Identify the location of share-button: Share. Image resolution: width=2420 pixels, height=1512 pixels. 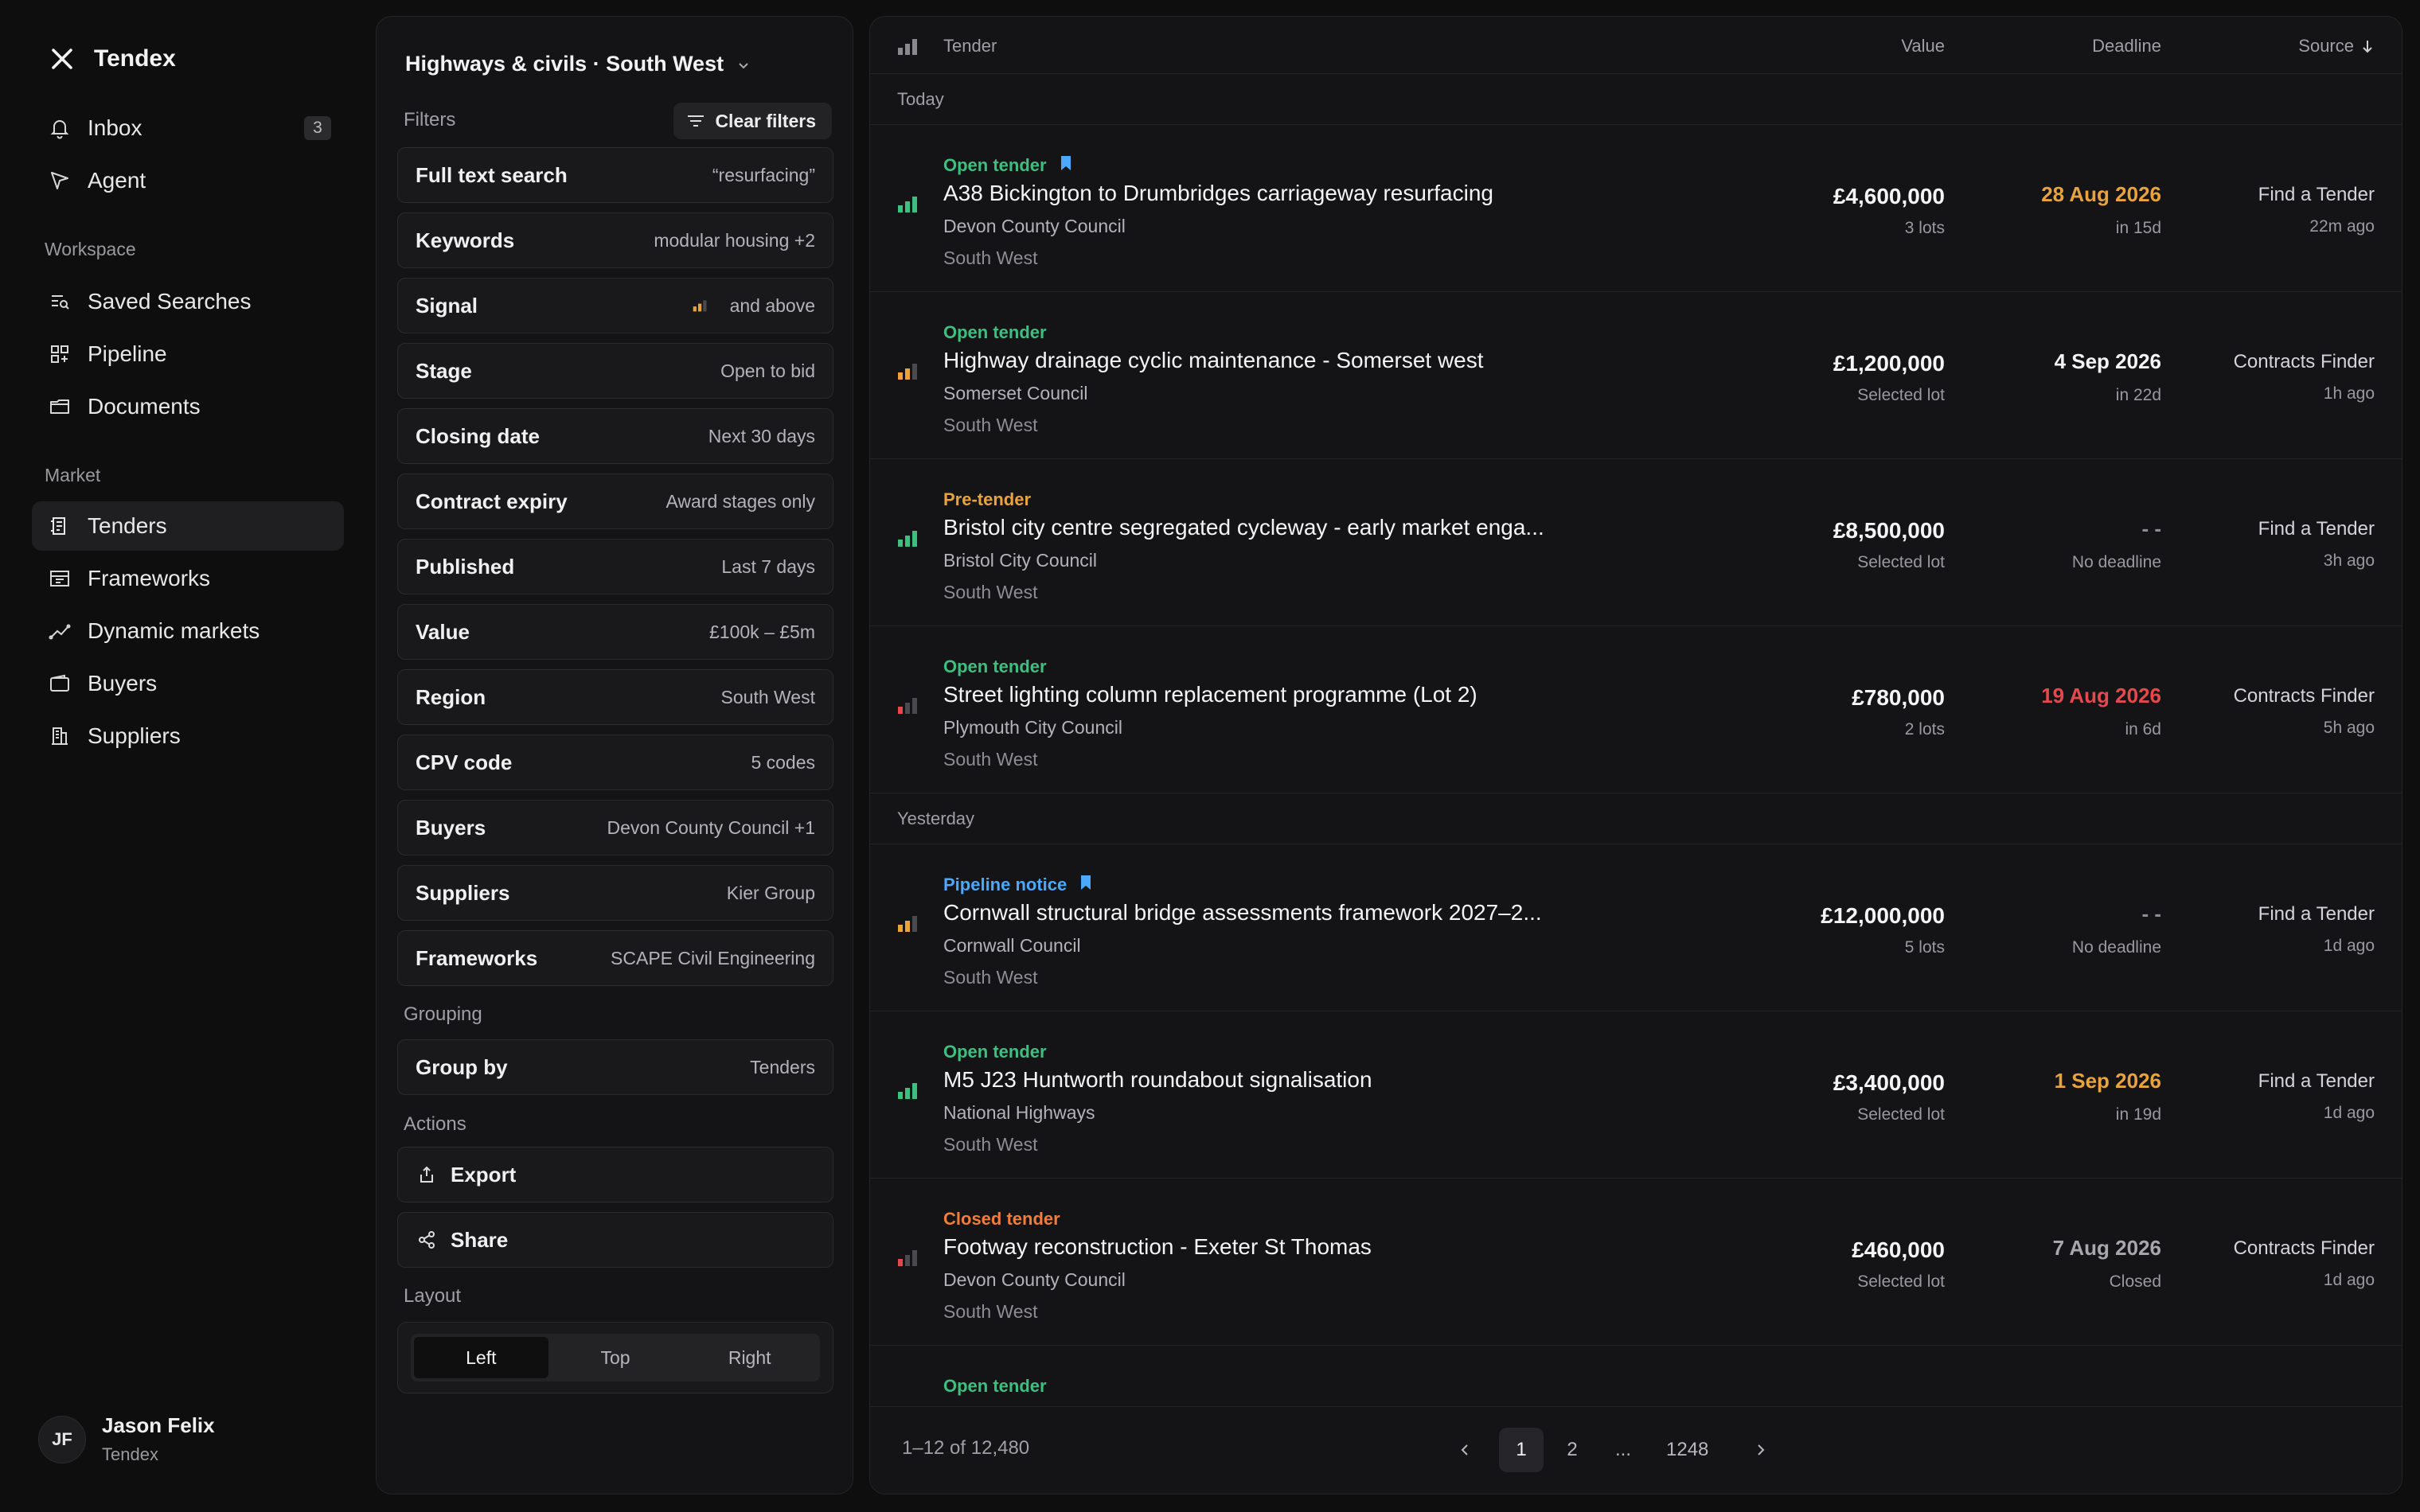
(615, 1240).